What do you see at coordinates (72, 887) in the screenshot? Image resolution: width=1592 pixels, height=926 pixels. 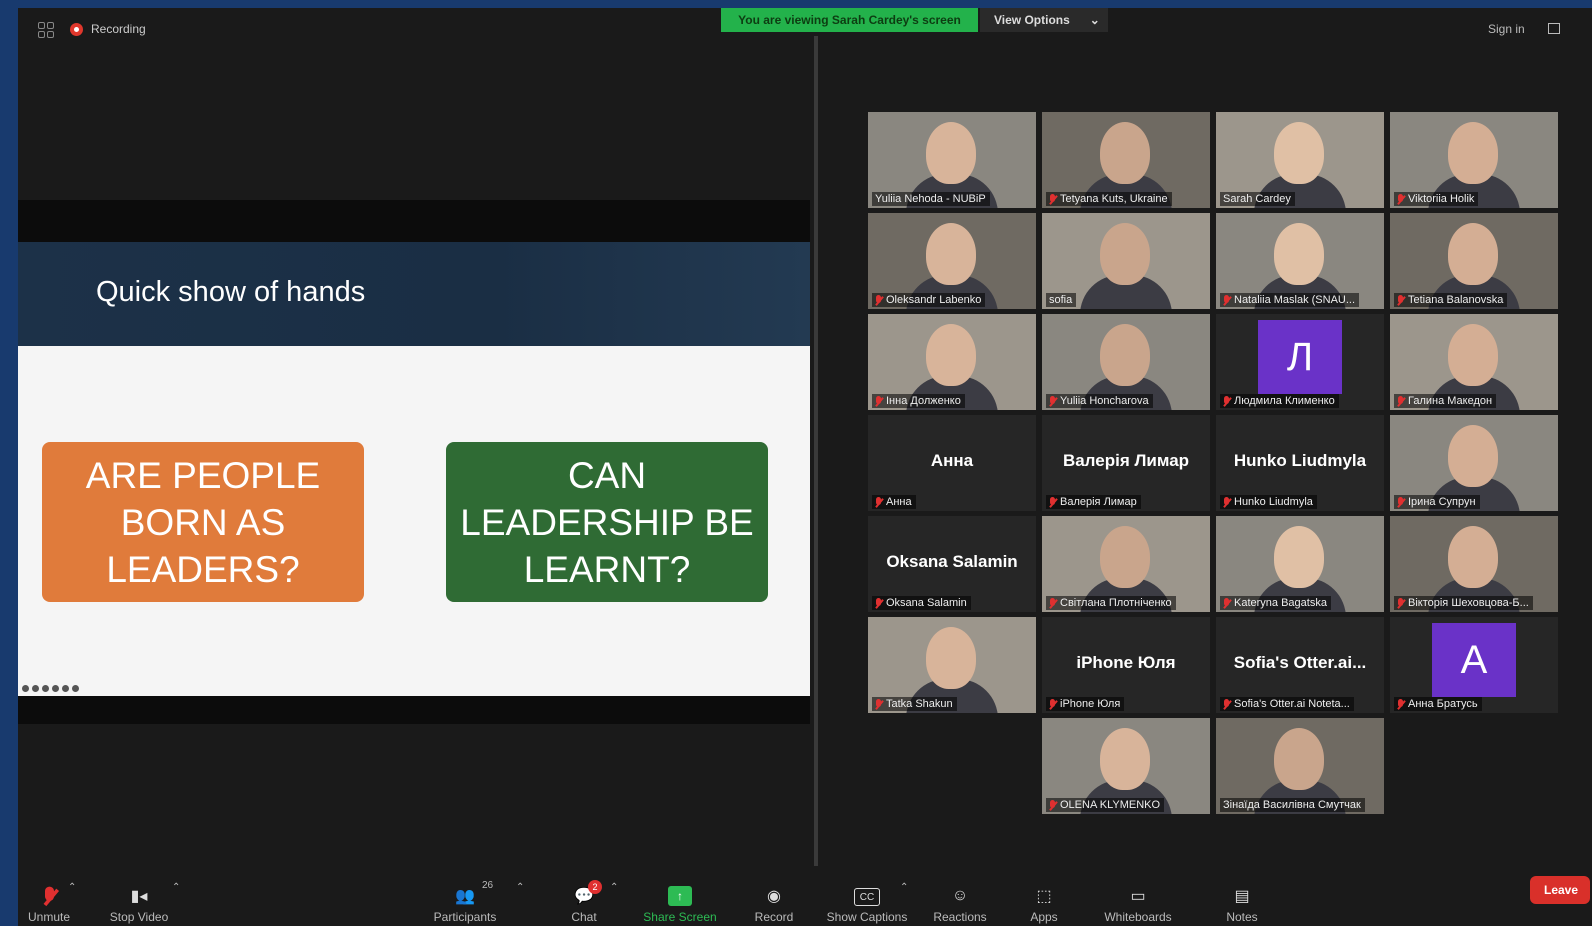 I see `audio-options-caret: ⌃` at bounding box center [72, 887].